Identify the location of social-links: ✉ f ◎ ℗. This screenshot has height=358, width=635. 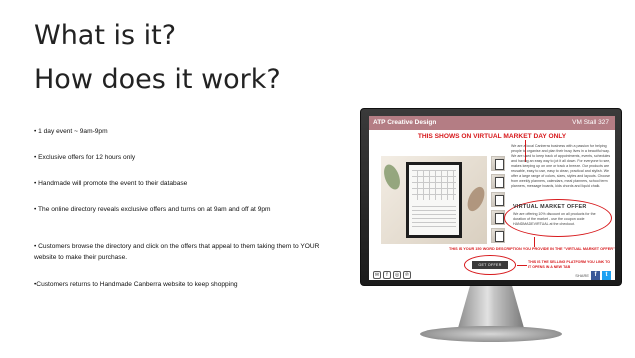
(392, 275).